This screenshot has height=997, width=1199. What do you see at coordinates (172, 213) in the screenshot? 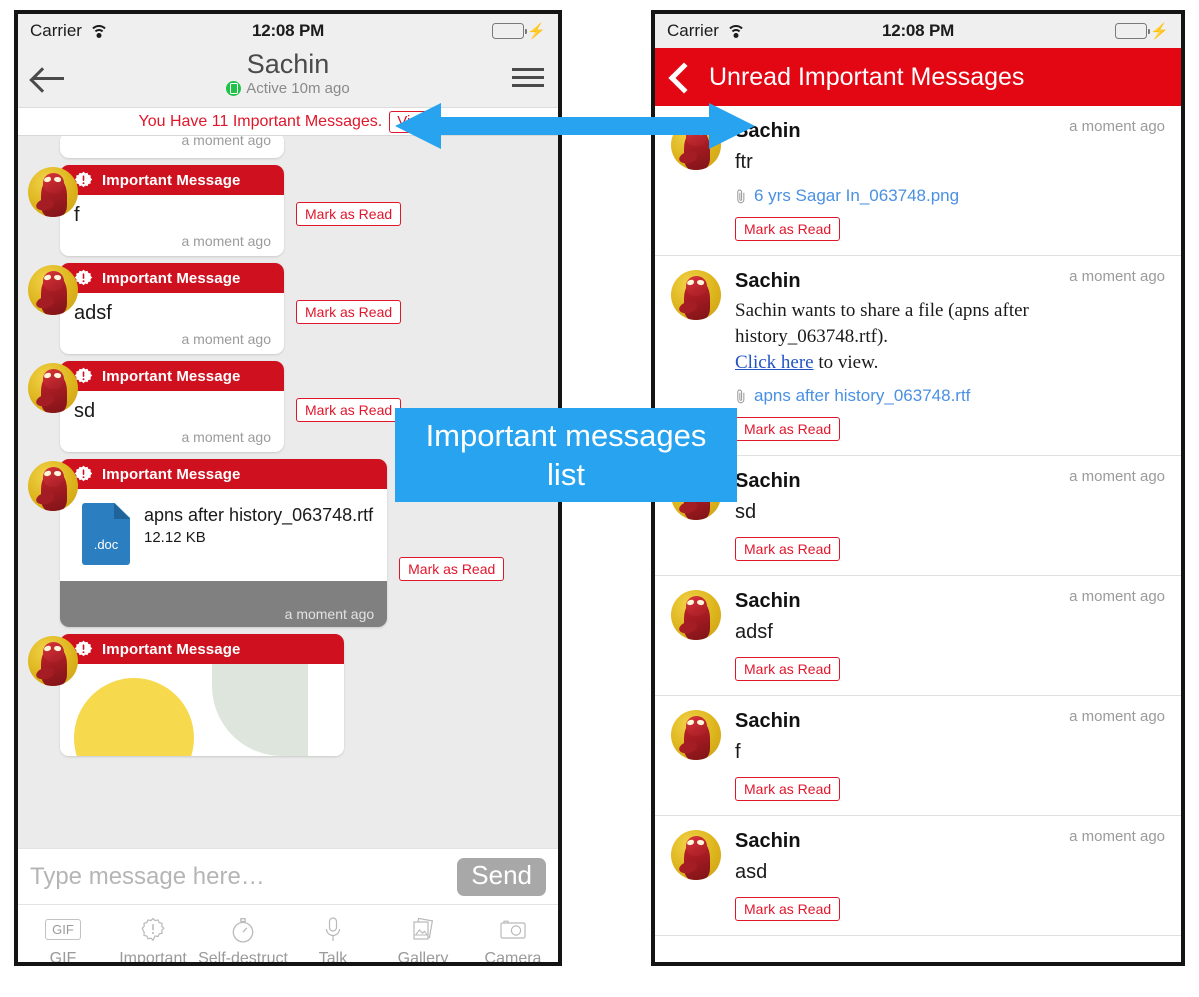
I see `message-body: f` at bounding box center [172, 213].